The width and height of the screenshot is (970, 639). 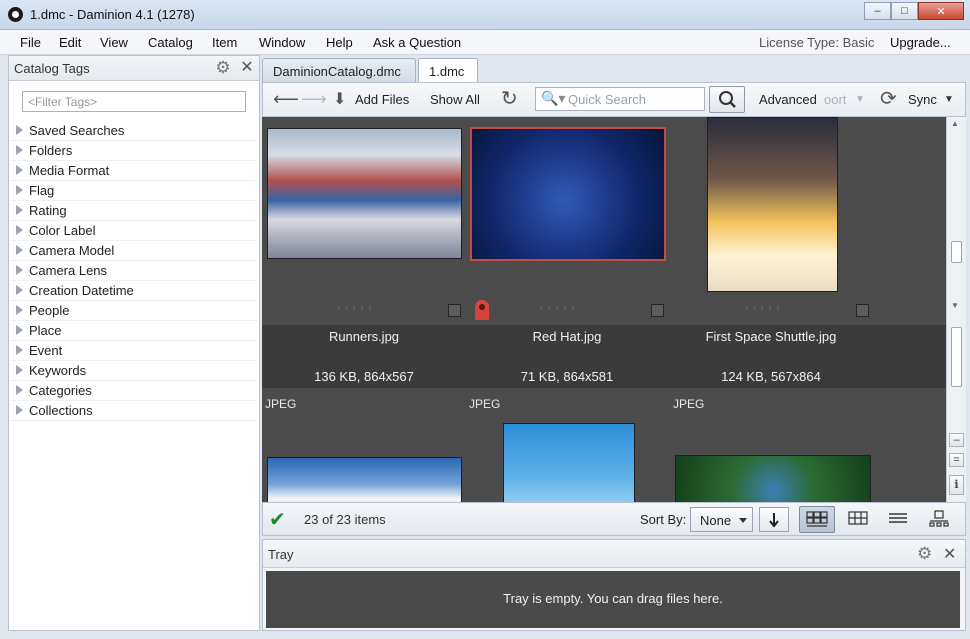 I want to click on maximize-button: □, so click(x=904, y=11).